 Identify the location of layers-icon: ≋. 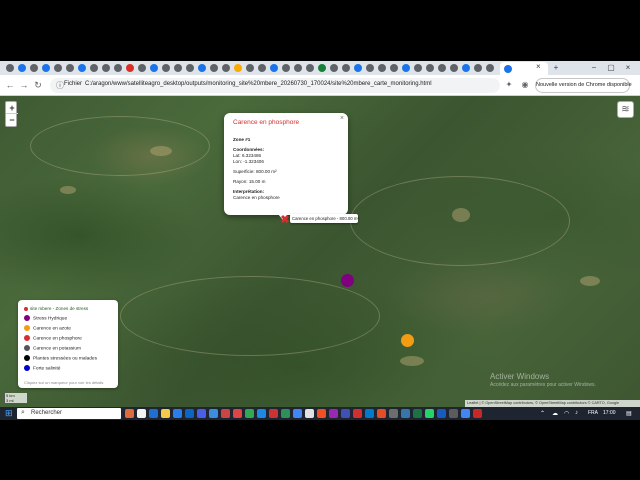
(625, 109).